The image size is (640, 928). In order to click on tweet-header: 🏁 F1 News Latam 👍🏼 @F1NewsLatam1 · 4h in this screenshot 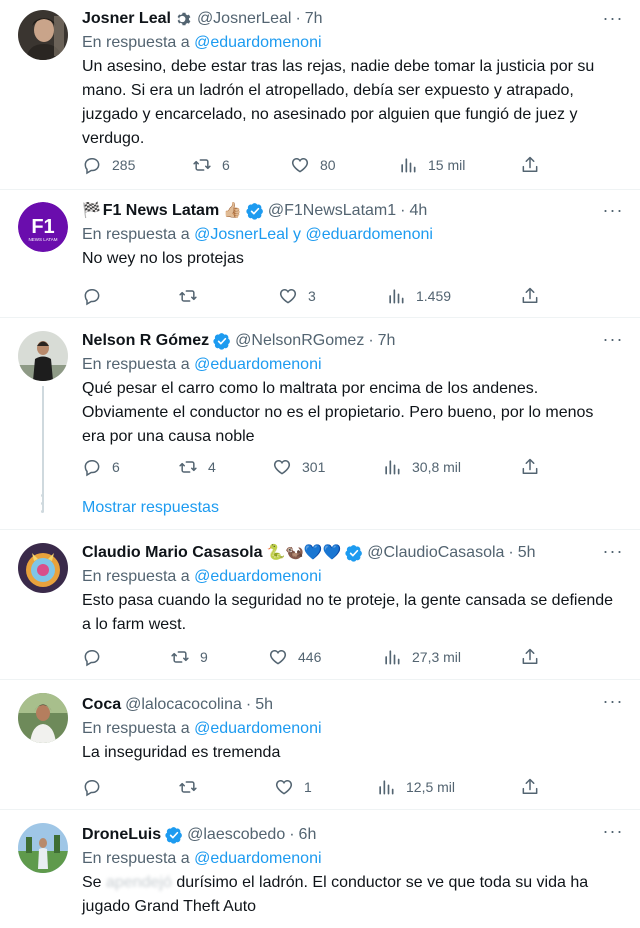, I will do `click(351, 211)`.